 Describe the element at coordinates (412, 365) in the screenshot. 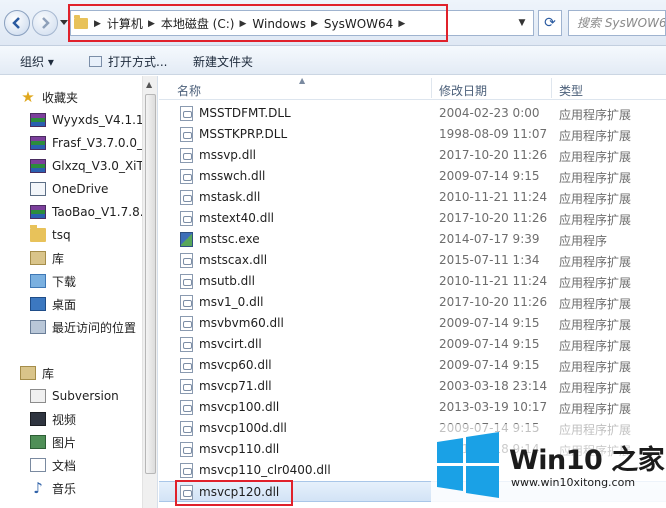

I see `file-row: msvcp60.dll 2009-07-14 9:15 应用程序扩展` at that location.